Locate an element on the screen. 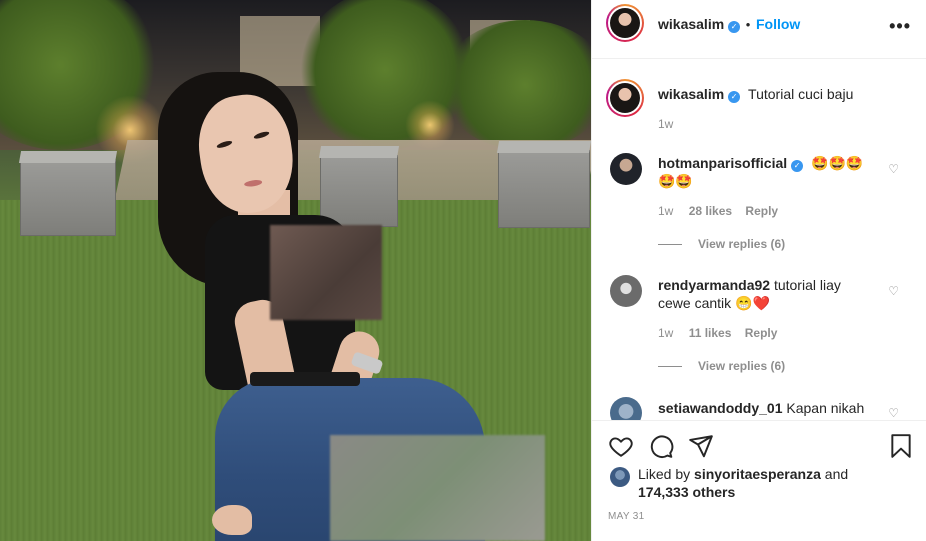  caption-time: 1w is located at coordinates (666, 124).